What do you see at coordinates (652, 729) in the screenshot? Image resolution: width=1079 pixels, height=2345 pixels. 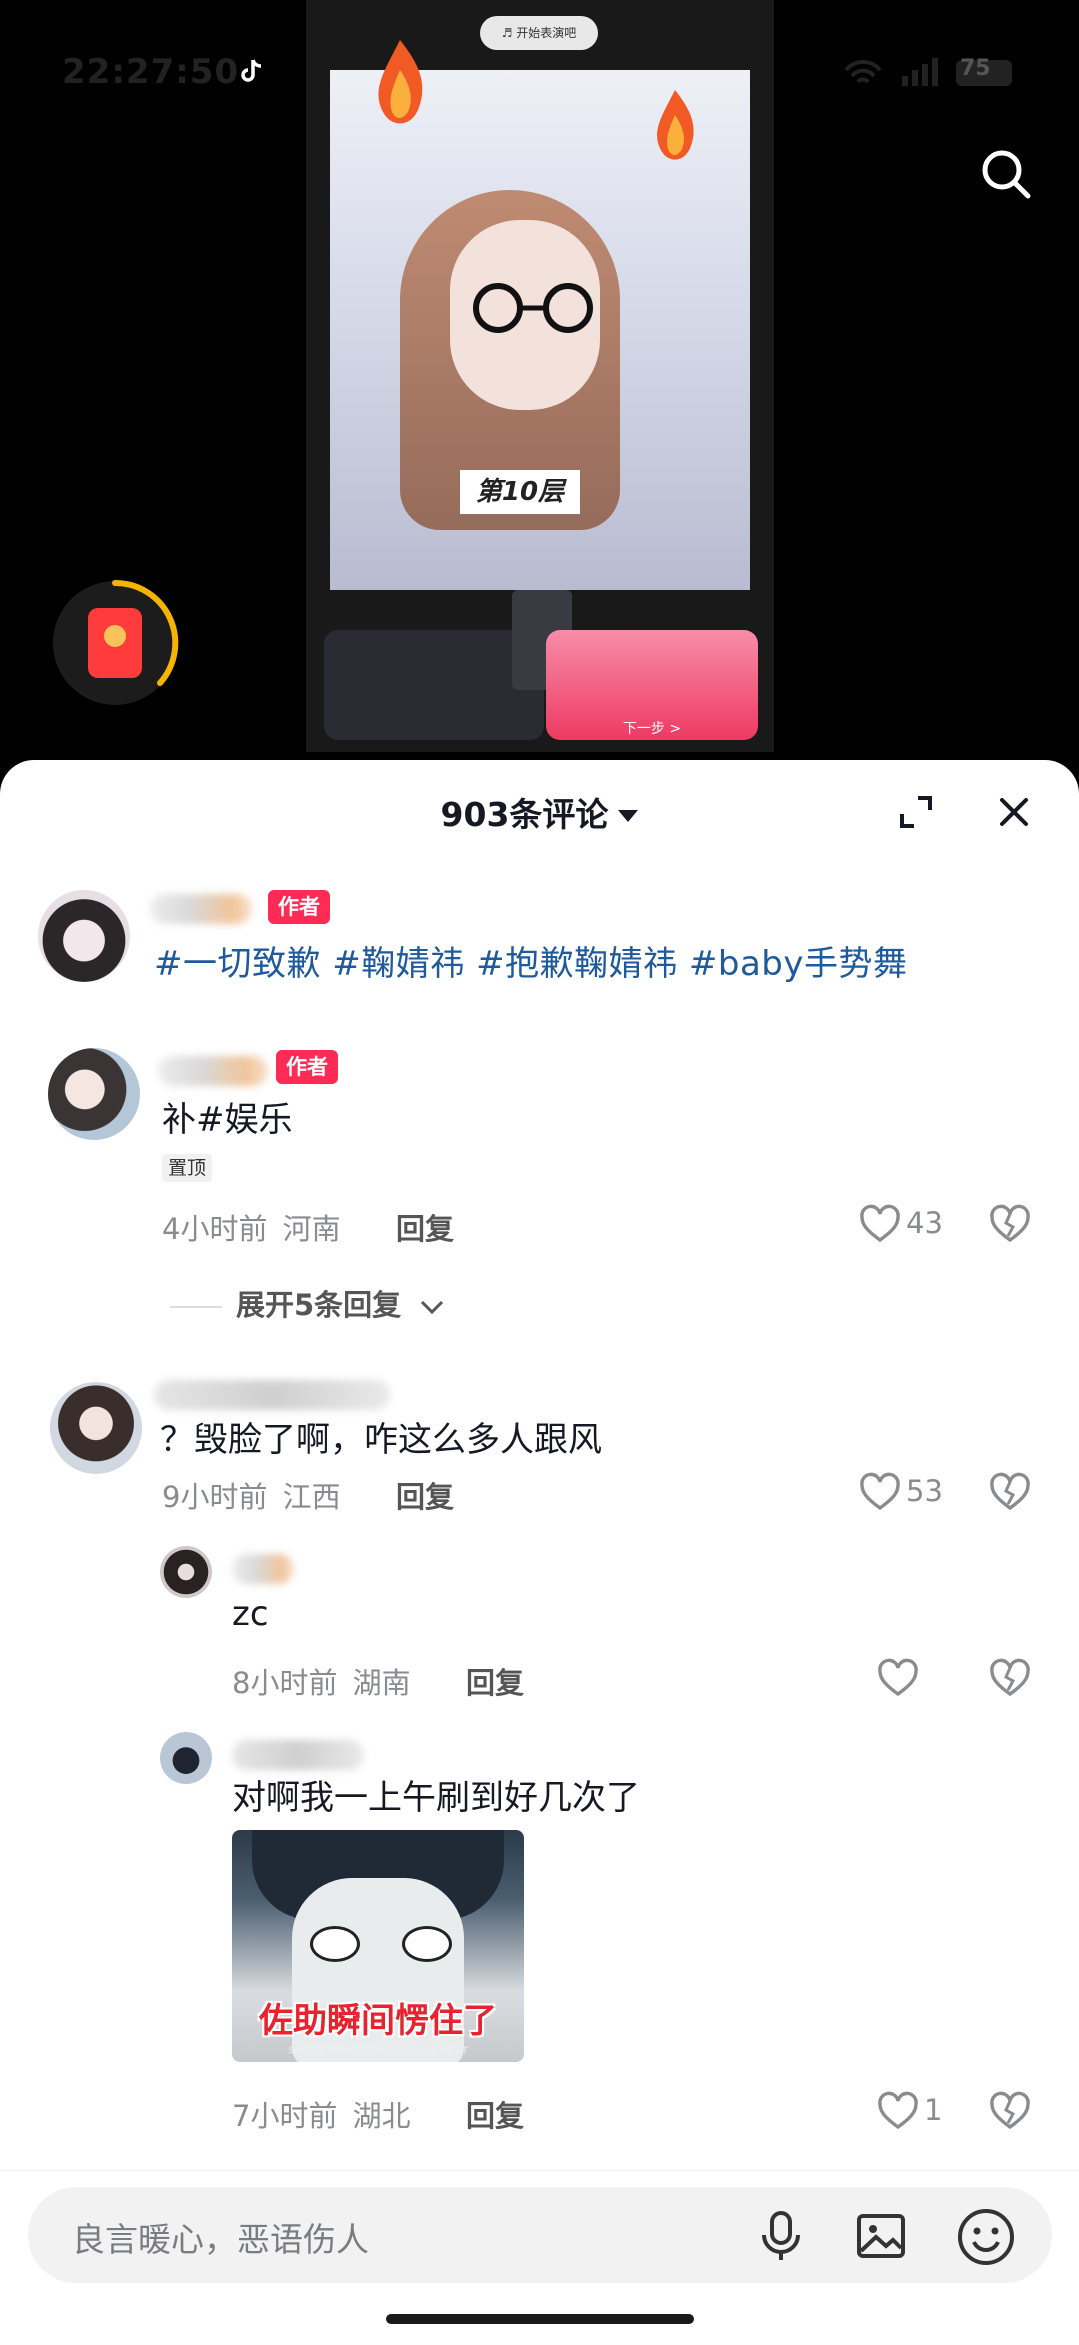 I see `video-next-button: 下一步 >` at bounding box center [652, 729].